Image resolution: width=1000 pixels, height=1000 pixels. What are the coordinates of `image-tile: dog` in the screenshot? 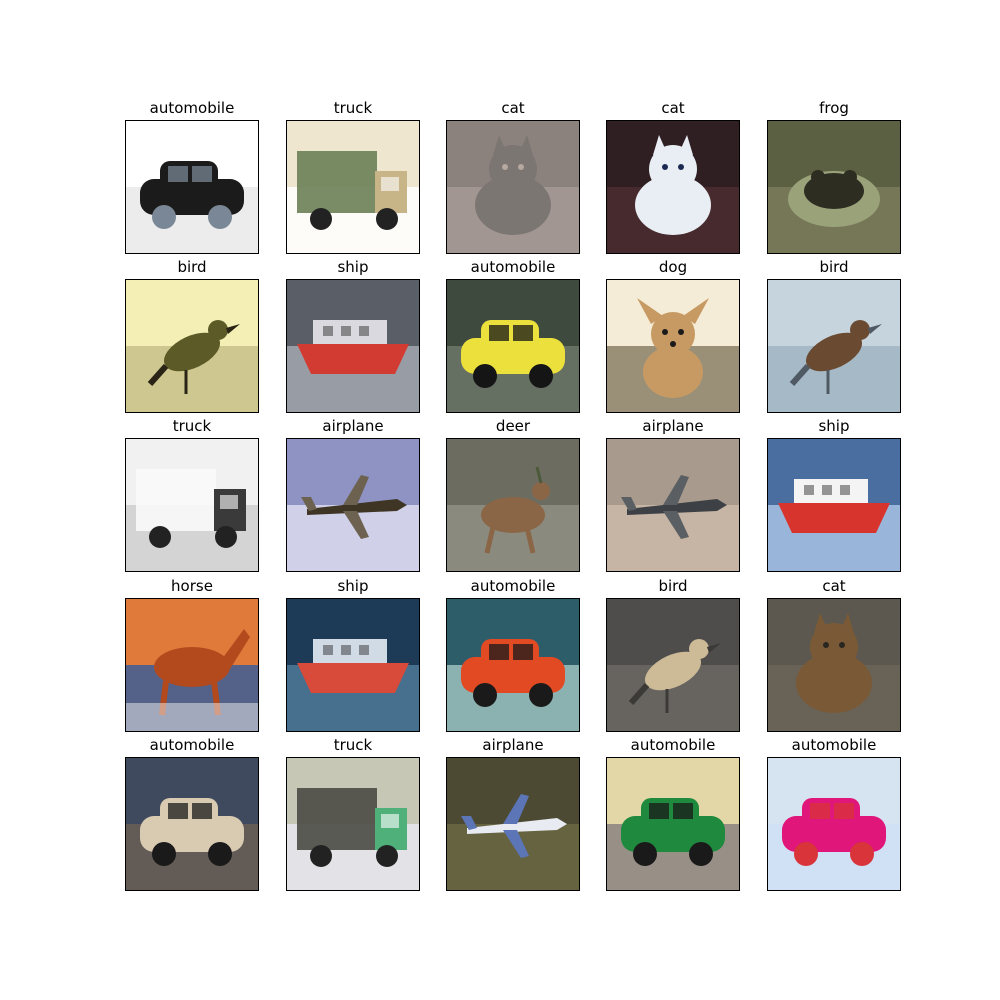 It's located at (673, 335).